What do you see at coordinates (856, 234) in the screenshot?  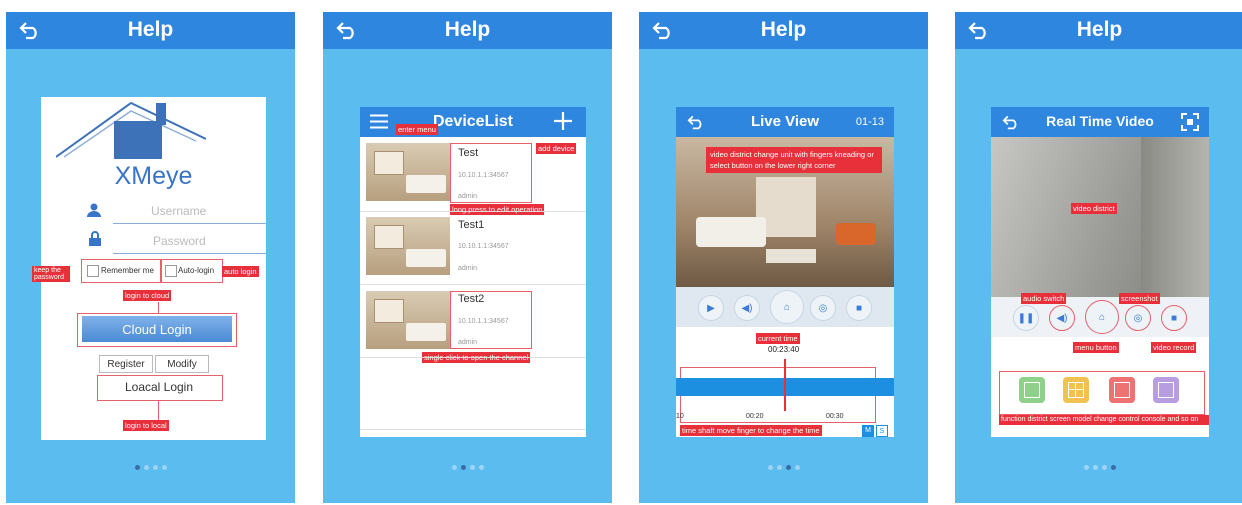 I see `armchair` at bounding box center [856, 234].